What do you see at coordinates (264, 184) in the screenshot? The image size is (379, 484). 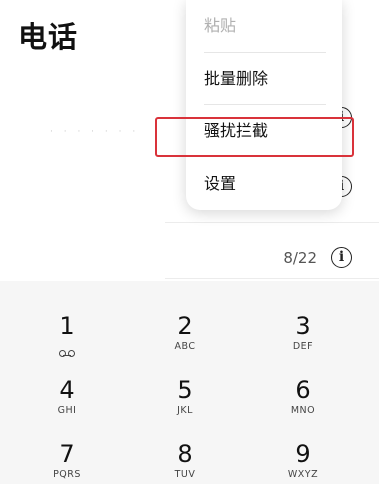 I see `menu-item-settings: 设置` at bounding box center [264, 184].